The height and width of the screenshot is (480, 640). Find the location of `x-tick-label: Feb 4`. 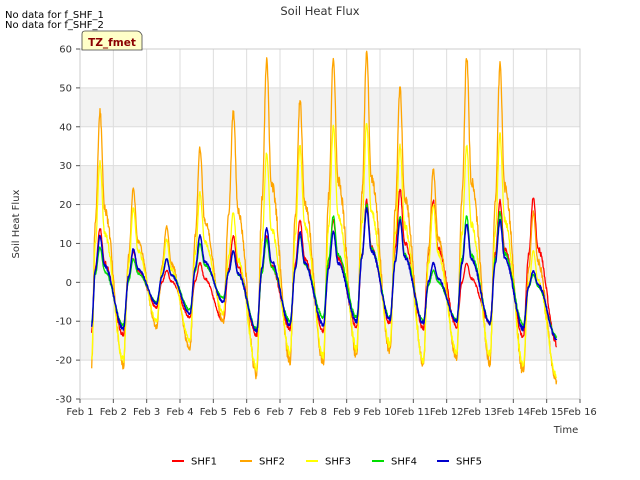

x-tick-label: Feb 4 is located at coordinates (179, 412).